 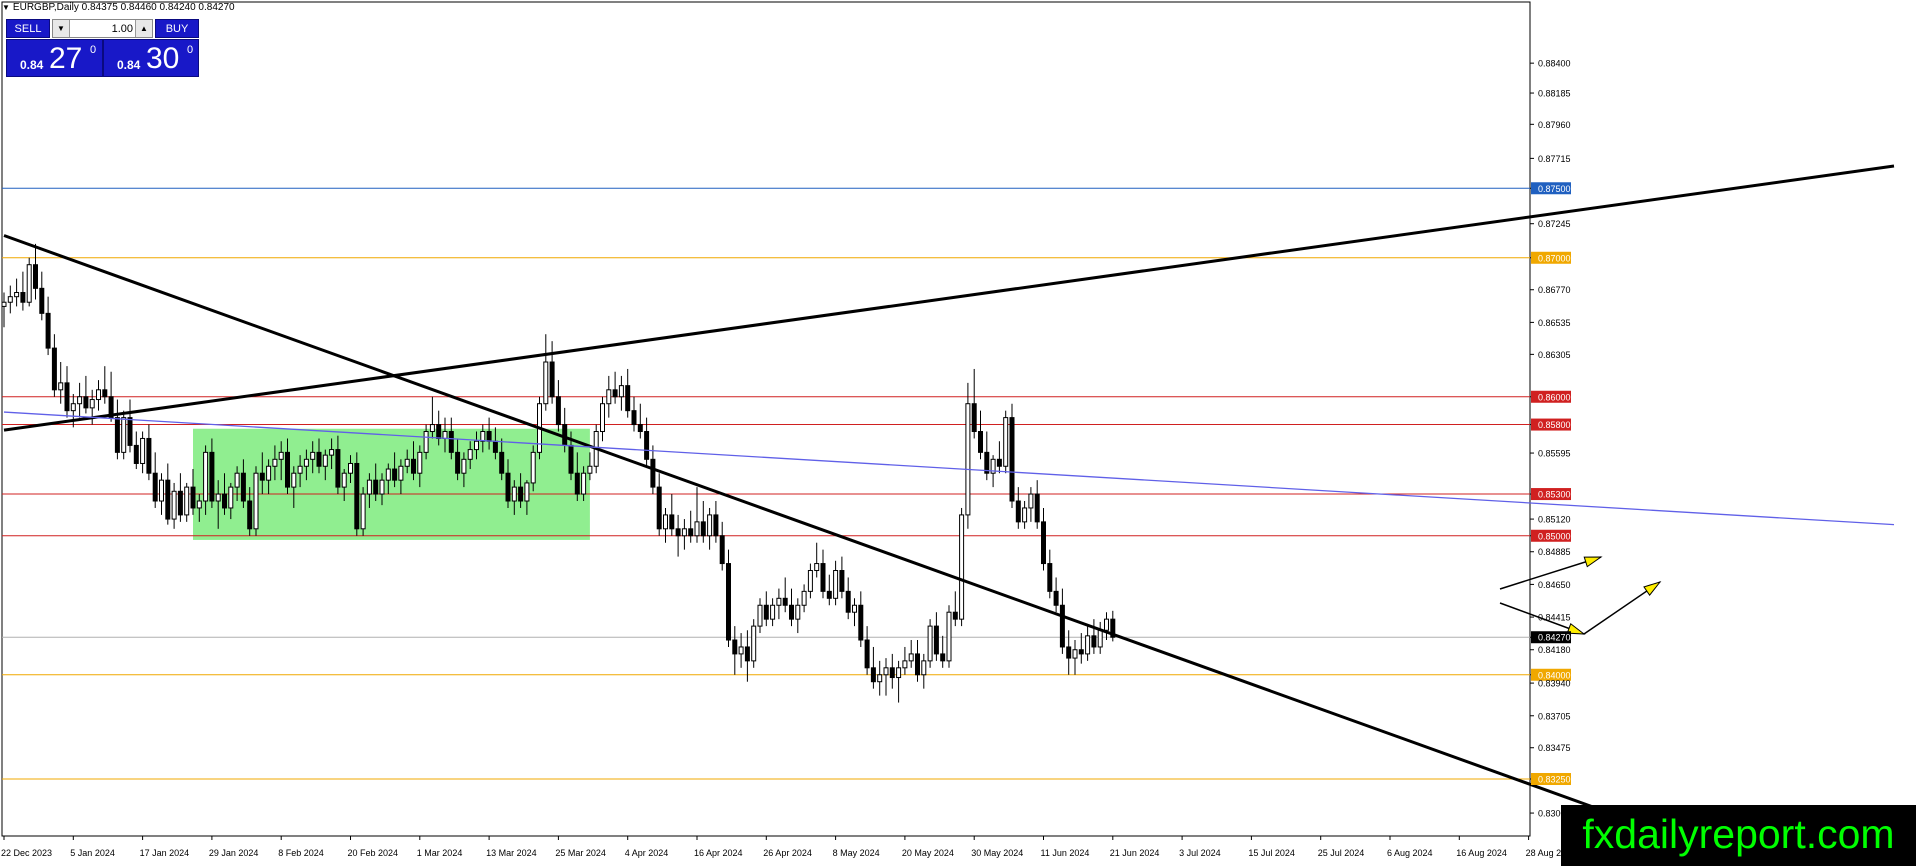 I want to click on x-axis-label: 30 May 2024, so click(x=997, y=853).